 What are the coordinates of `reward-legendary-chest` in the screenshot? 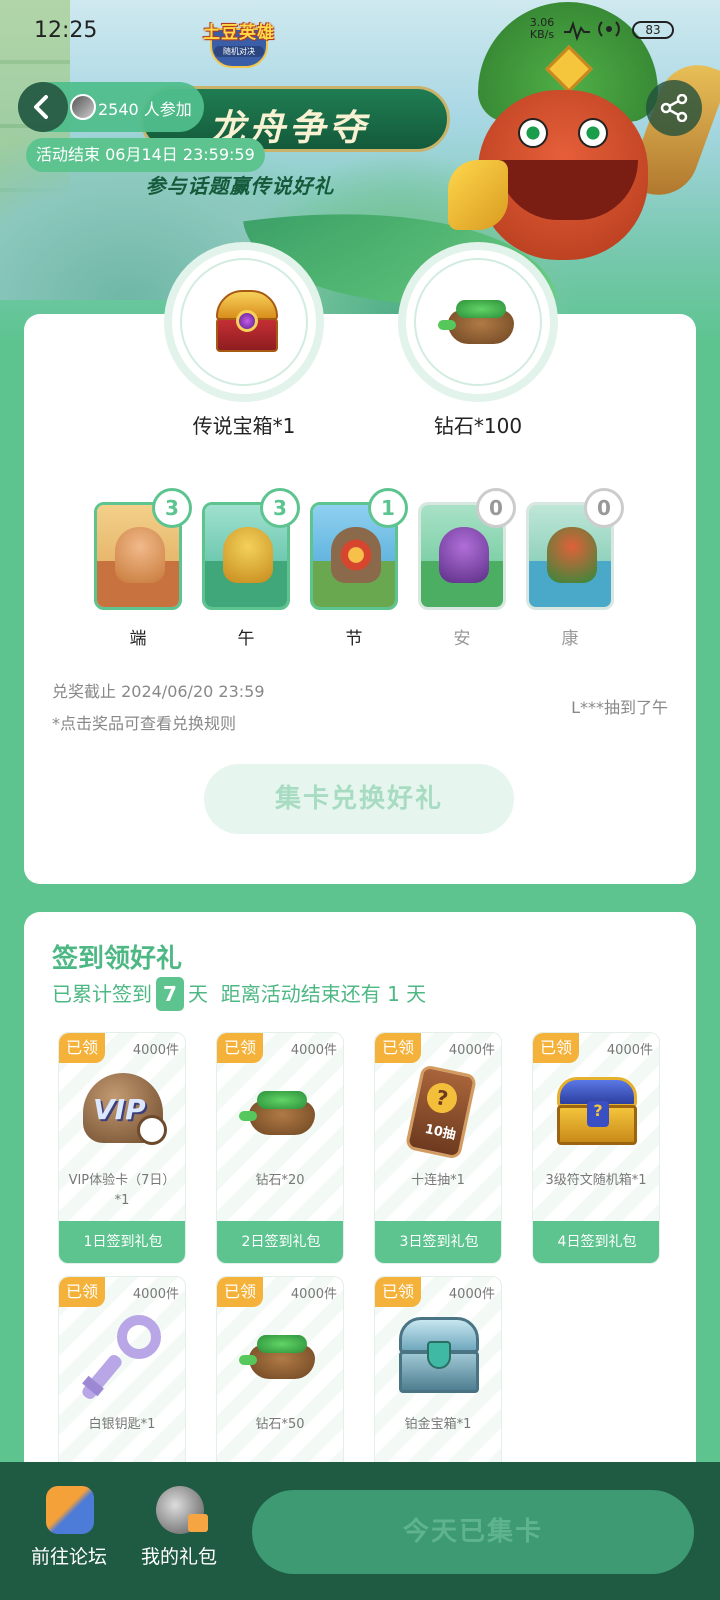 It's located at (244, 322).